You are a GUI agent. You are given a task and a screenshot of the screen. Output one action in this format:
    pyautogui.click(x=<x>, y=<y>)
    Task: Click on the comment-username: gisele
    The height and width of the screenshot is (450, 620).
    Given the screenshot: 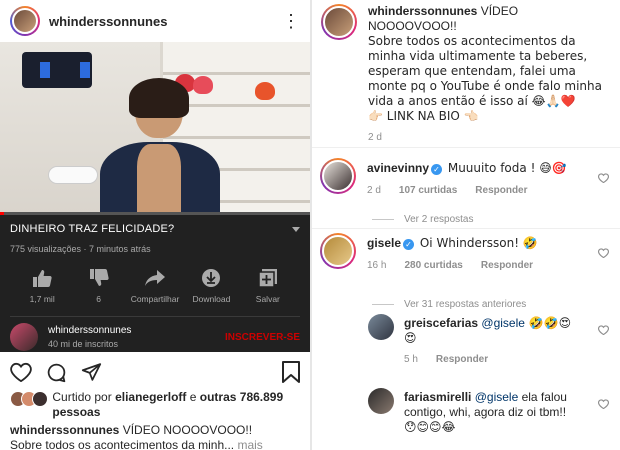 What is the action you would take?
    pyautogui.click(x=384, y=243)
    